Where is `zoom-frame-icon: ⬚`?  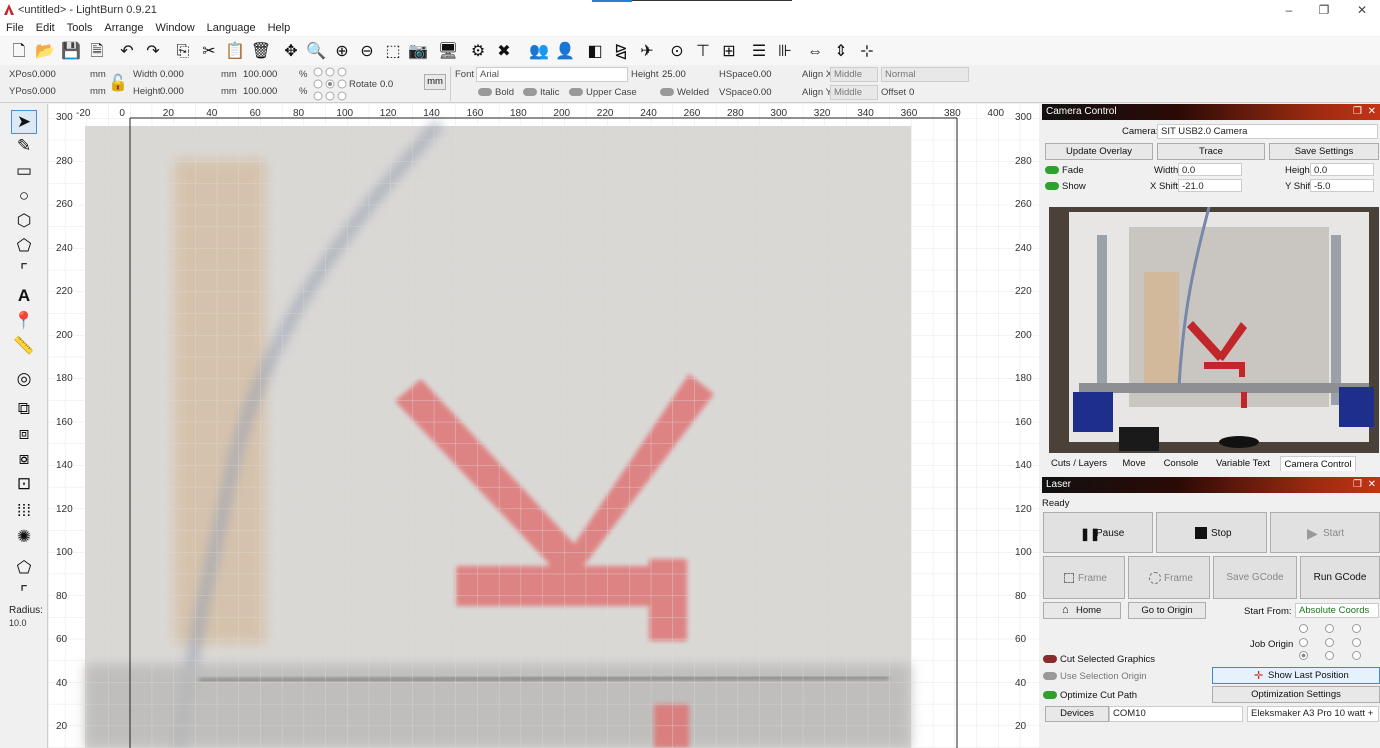 zoom-frame-icon: ⬚ is located at coordinates (393, 52).